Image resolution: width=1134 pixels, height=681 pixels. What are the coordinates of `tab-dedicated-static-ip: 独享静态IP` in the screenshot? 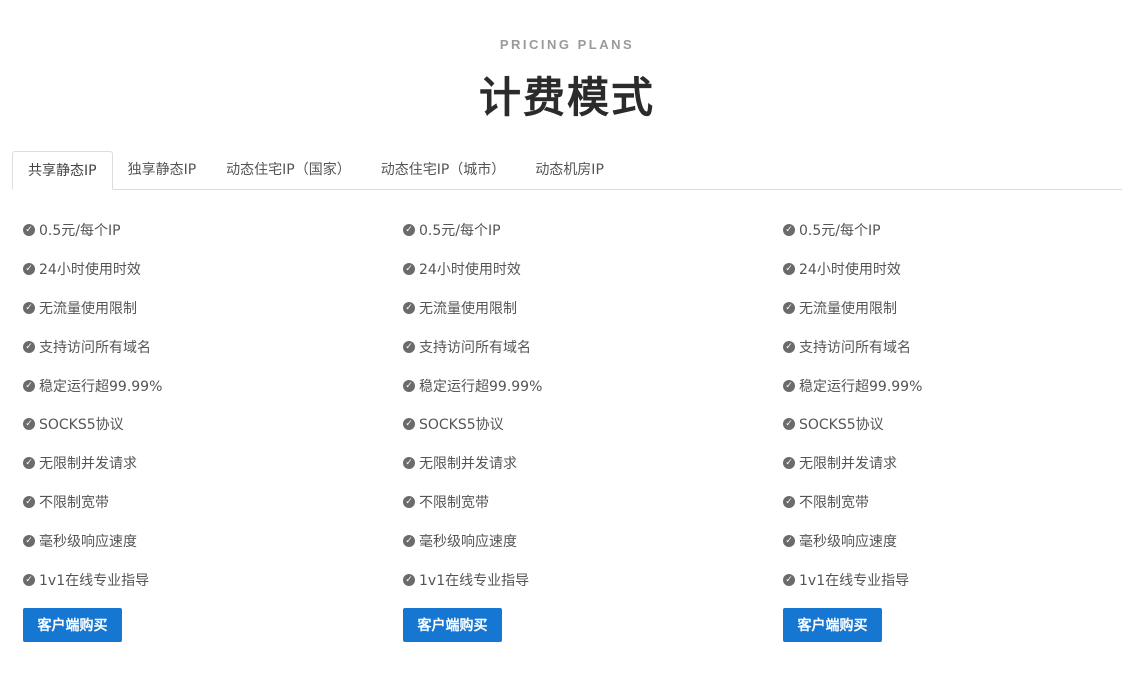 It's located at (162, 170).